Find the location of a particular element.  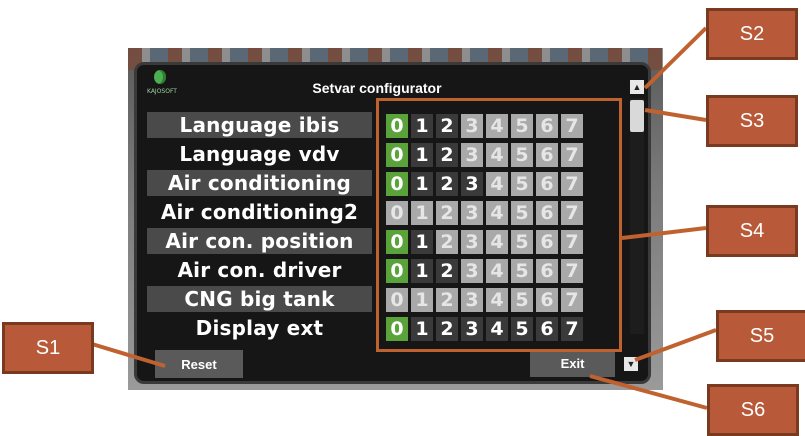

arrow-up-icon: ▲ is located at coordinates (637, 87).